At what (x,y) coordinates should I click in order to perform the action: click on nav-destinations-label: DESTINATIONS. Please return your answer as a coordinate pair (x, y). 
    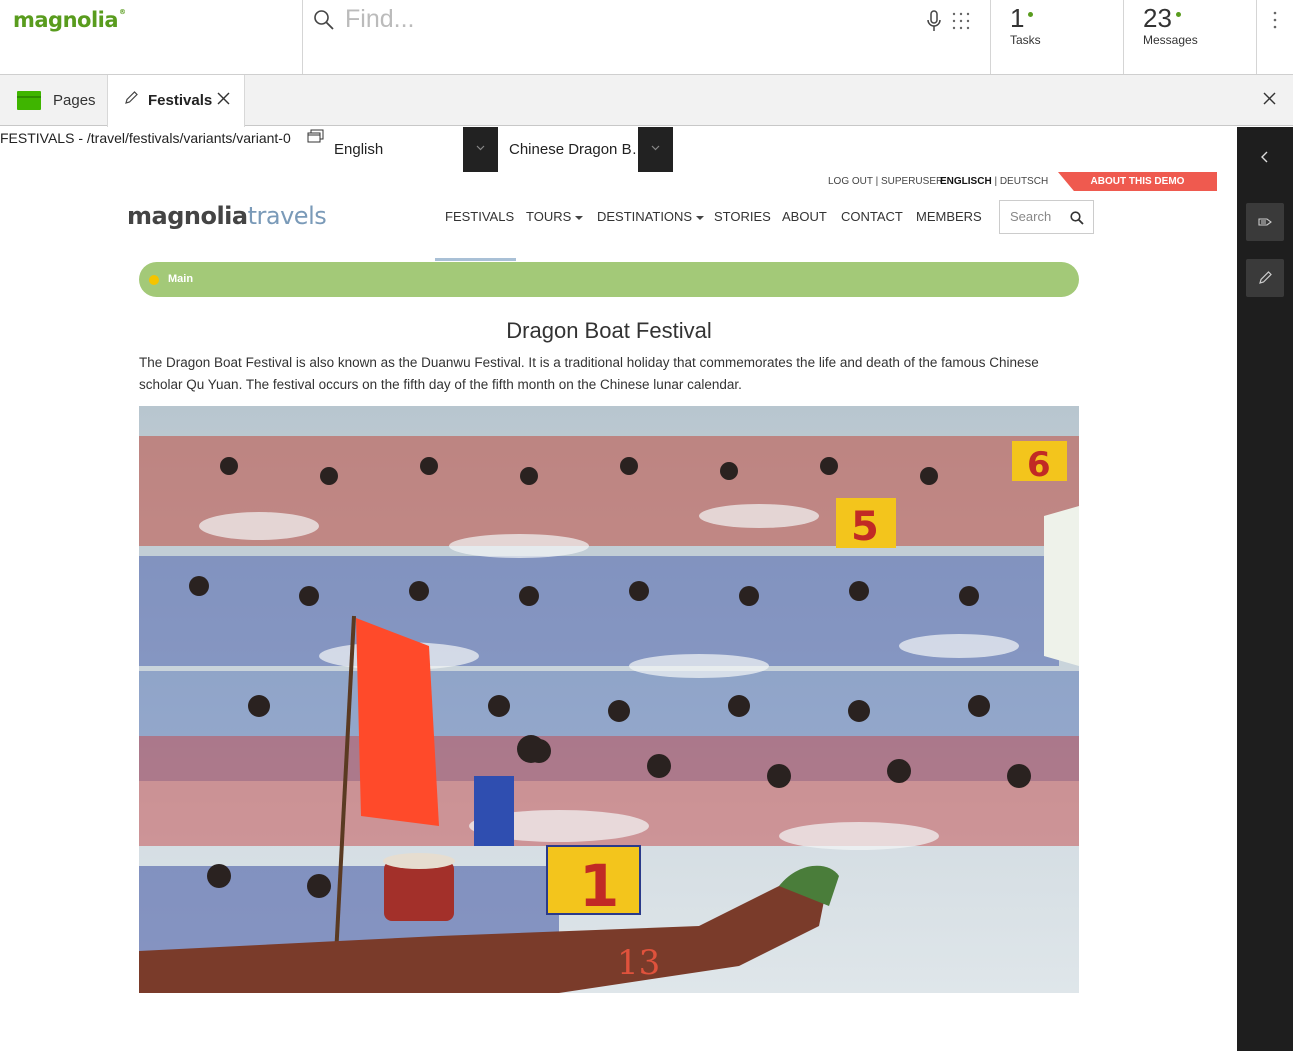
    Looking at the image, I should click on (645, 216).